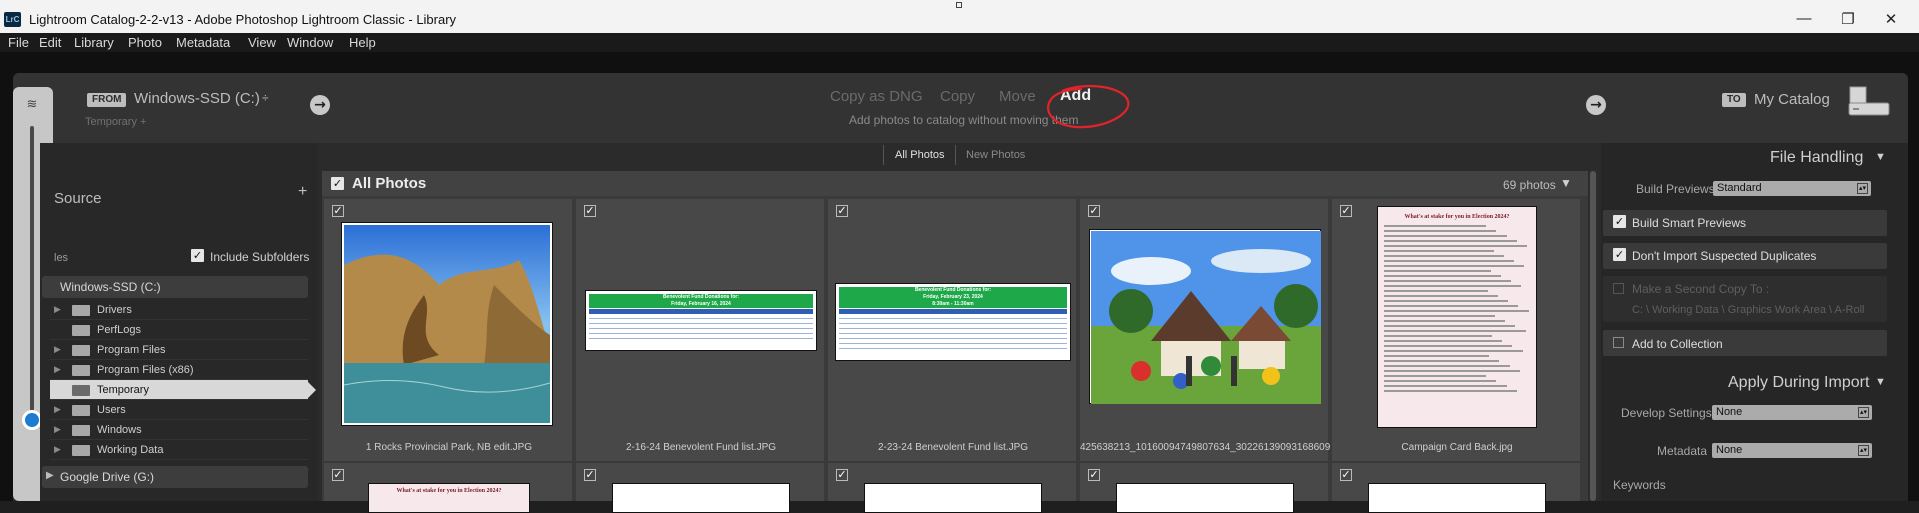  I want to click on menu-view: View, so click(262, 42).